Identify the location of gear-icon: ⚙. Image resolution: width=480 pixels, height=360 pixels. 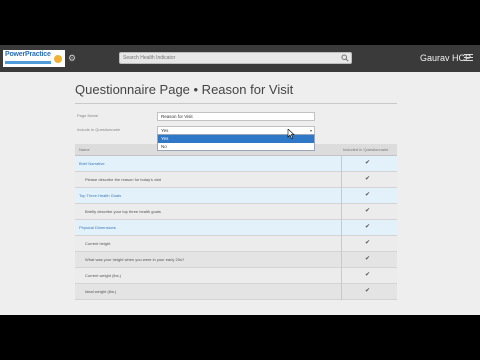
(73, 58).